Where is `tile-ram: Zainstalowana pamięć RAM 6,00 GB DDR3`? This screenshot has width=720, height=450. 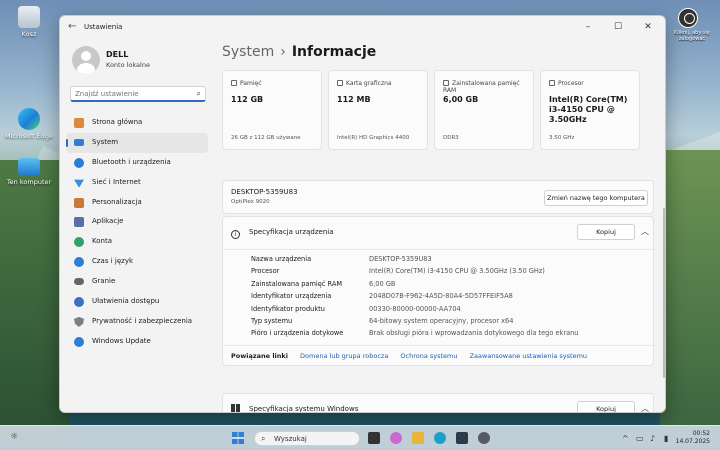 tile-ram: Zainstalowana pamięć RAM 6,00 GB DDR3 is located at coordinates (484, 110).